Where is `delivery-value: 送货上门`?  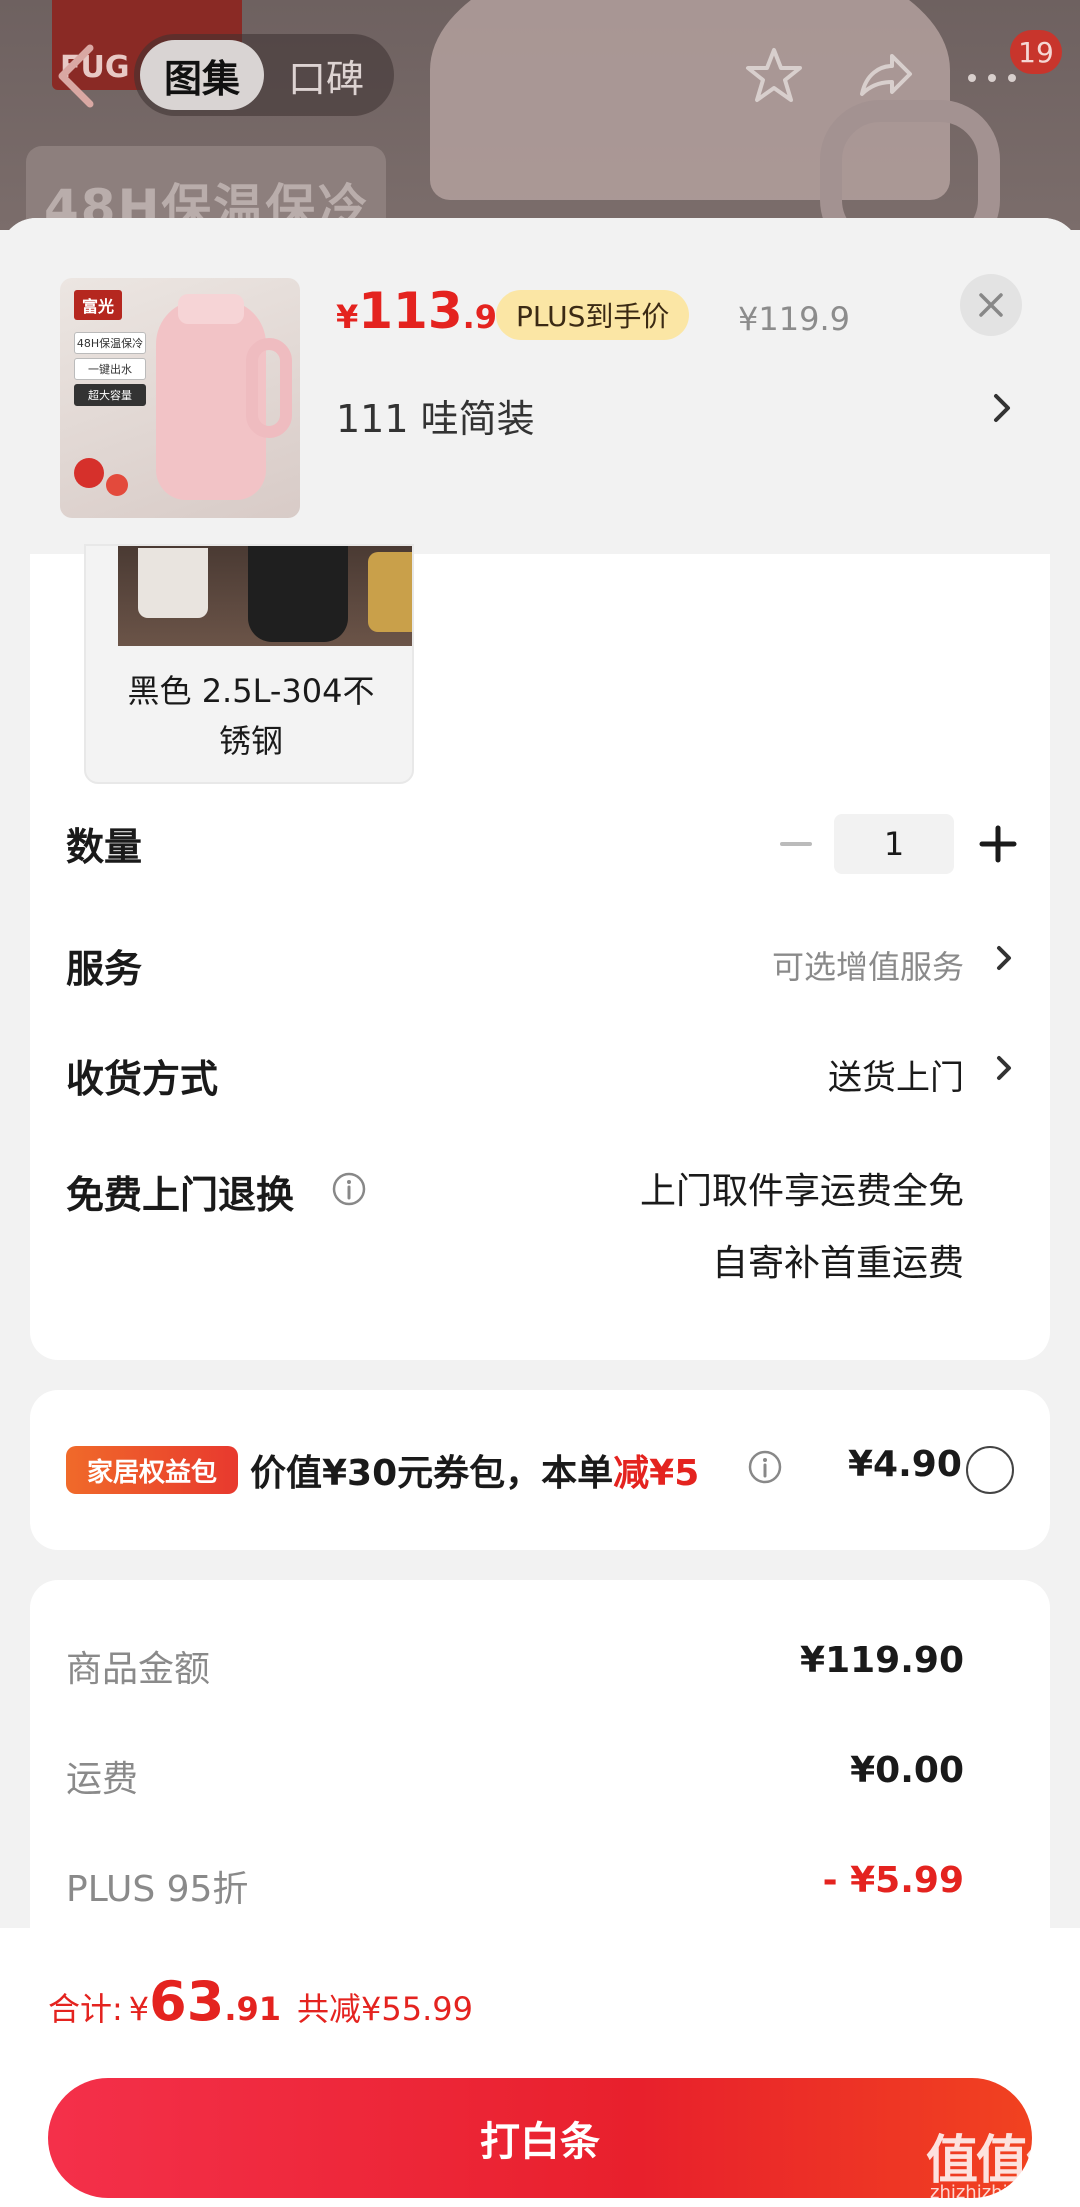 delivery-value: 送货上门 is located at coordinates (896, 1074).